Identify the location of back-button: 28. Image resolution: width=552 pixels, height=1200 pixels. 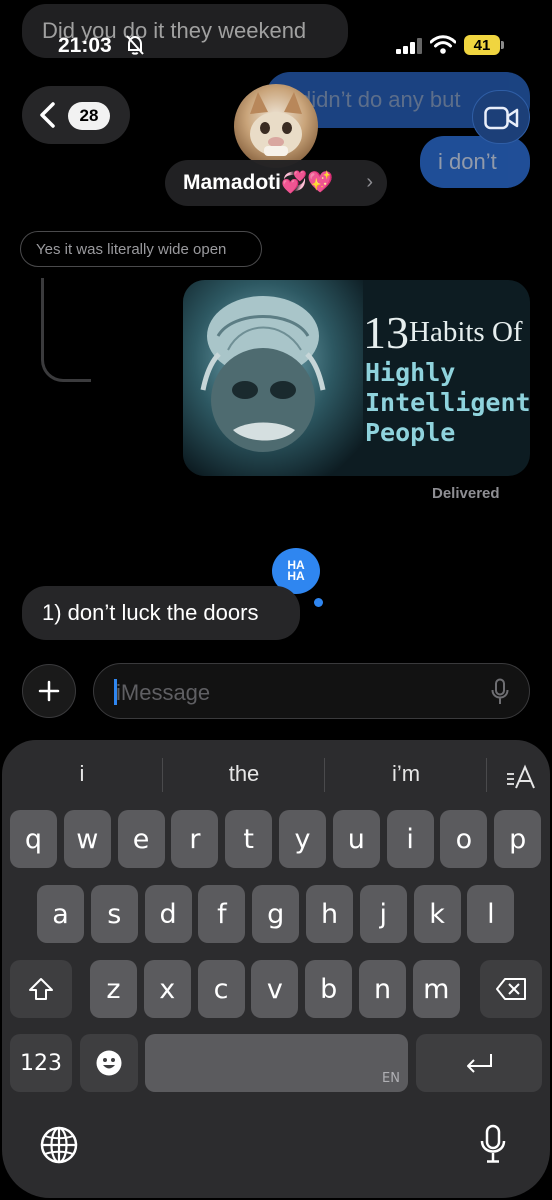
(76, 115).